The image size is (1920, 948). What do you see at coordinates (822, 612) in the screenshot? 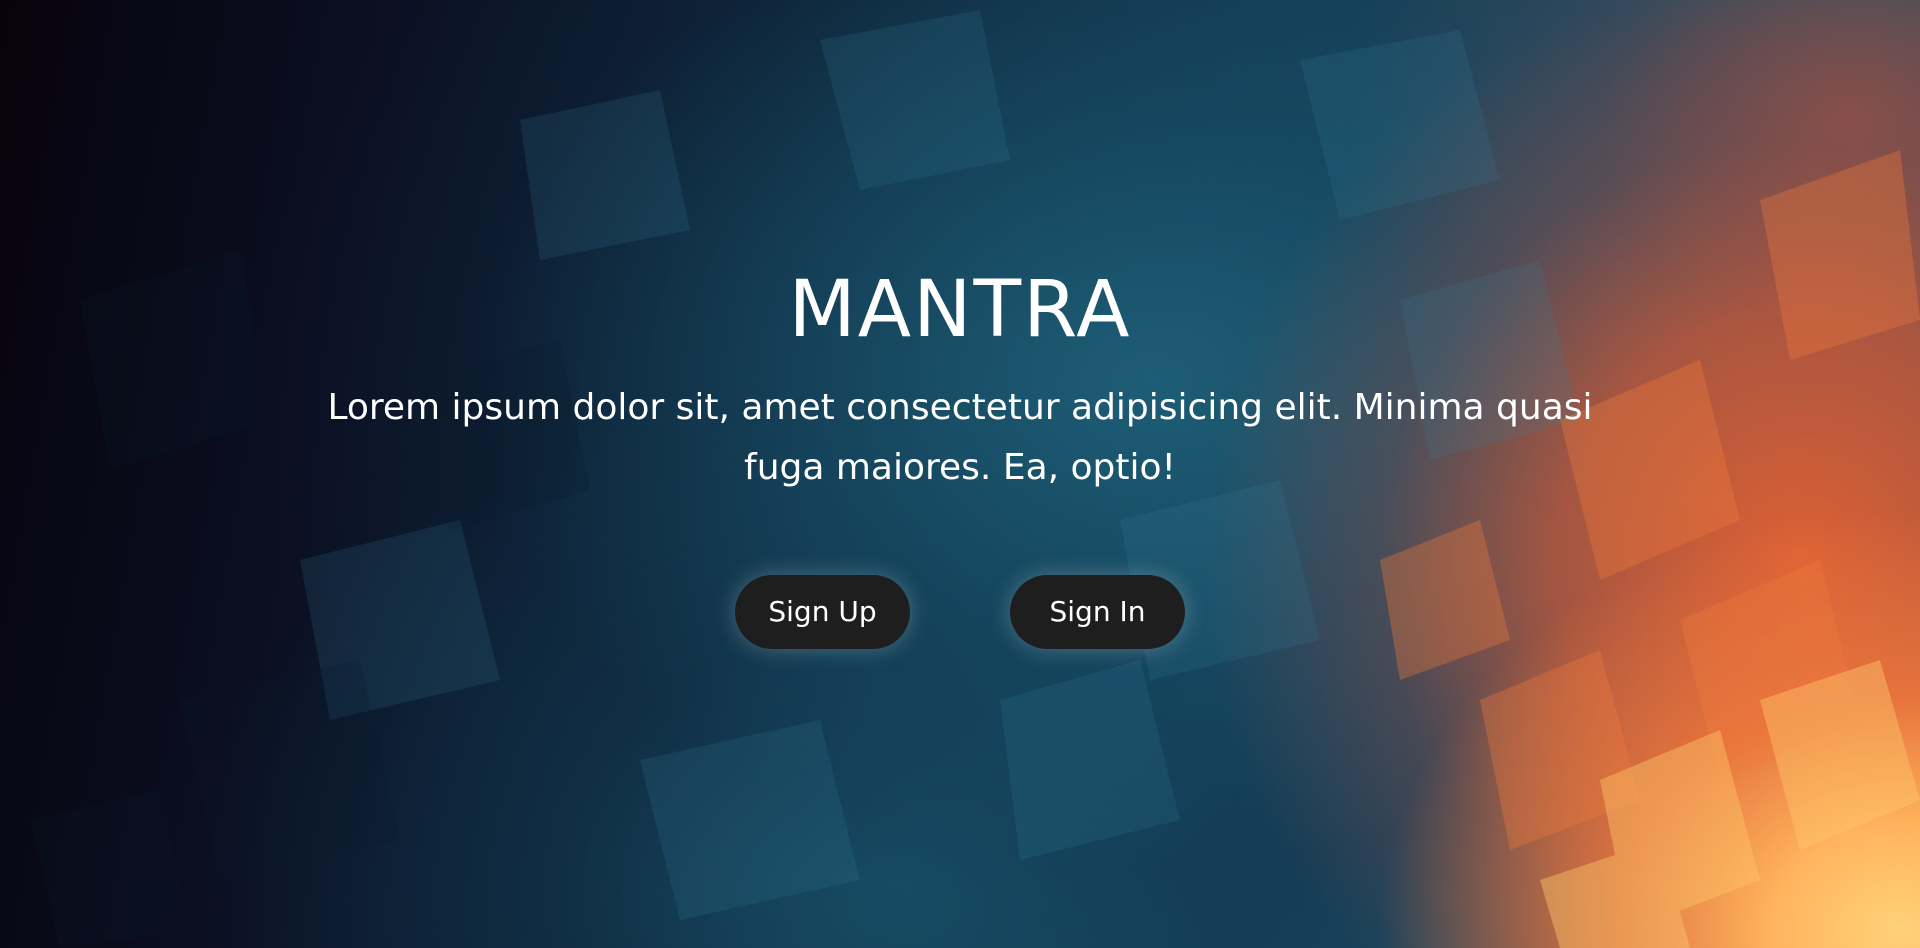
I see `sign-up-button: Sign Up` at bounding box center [822, 612].